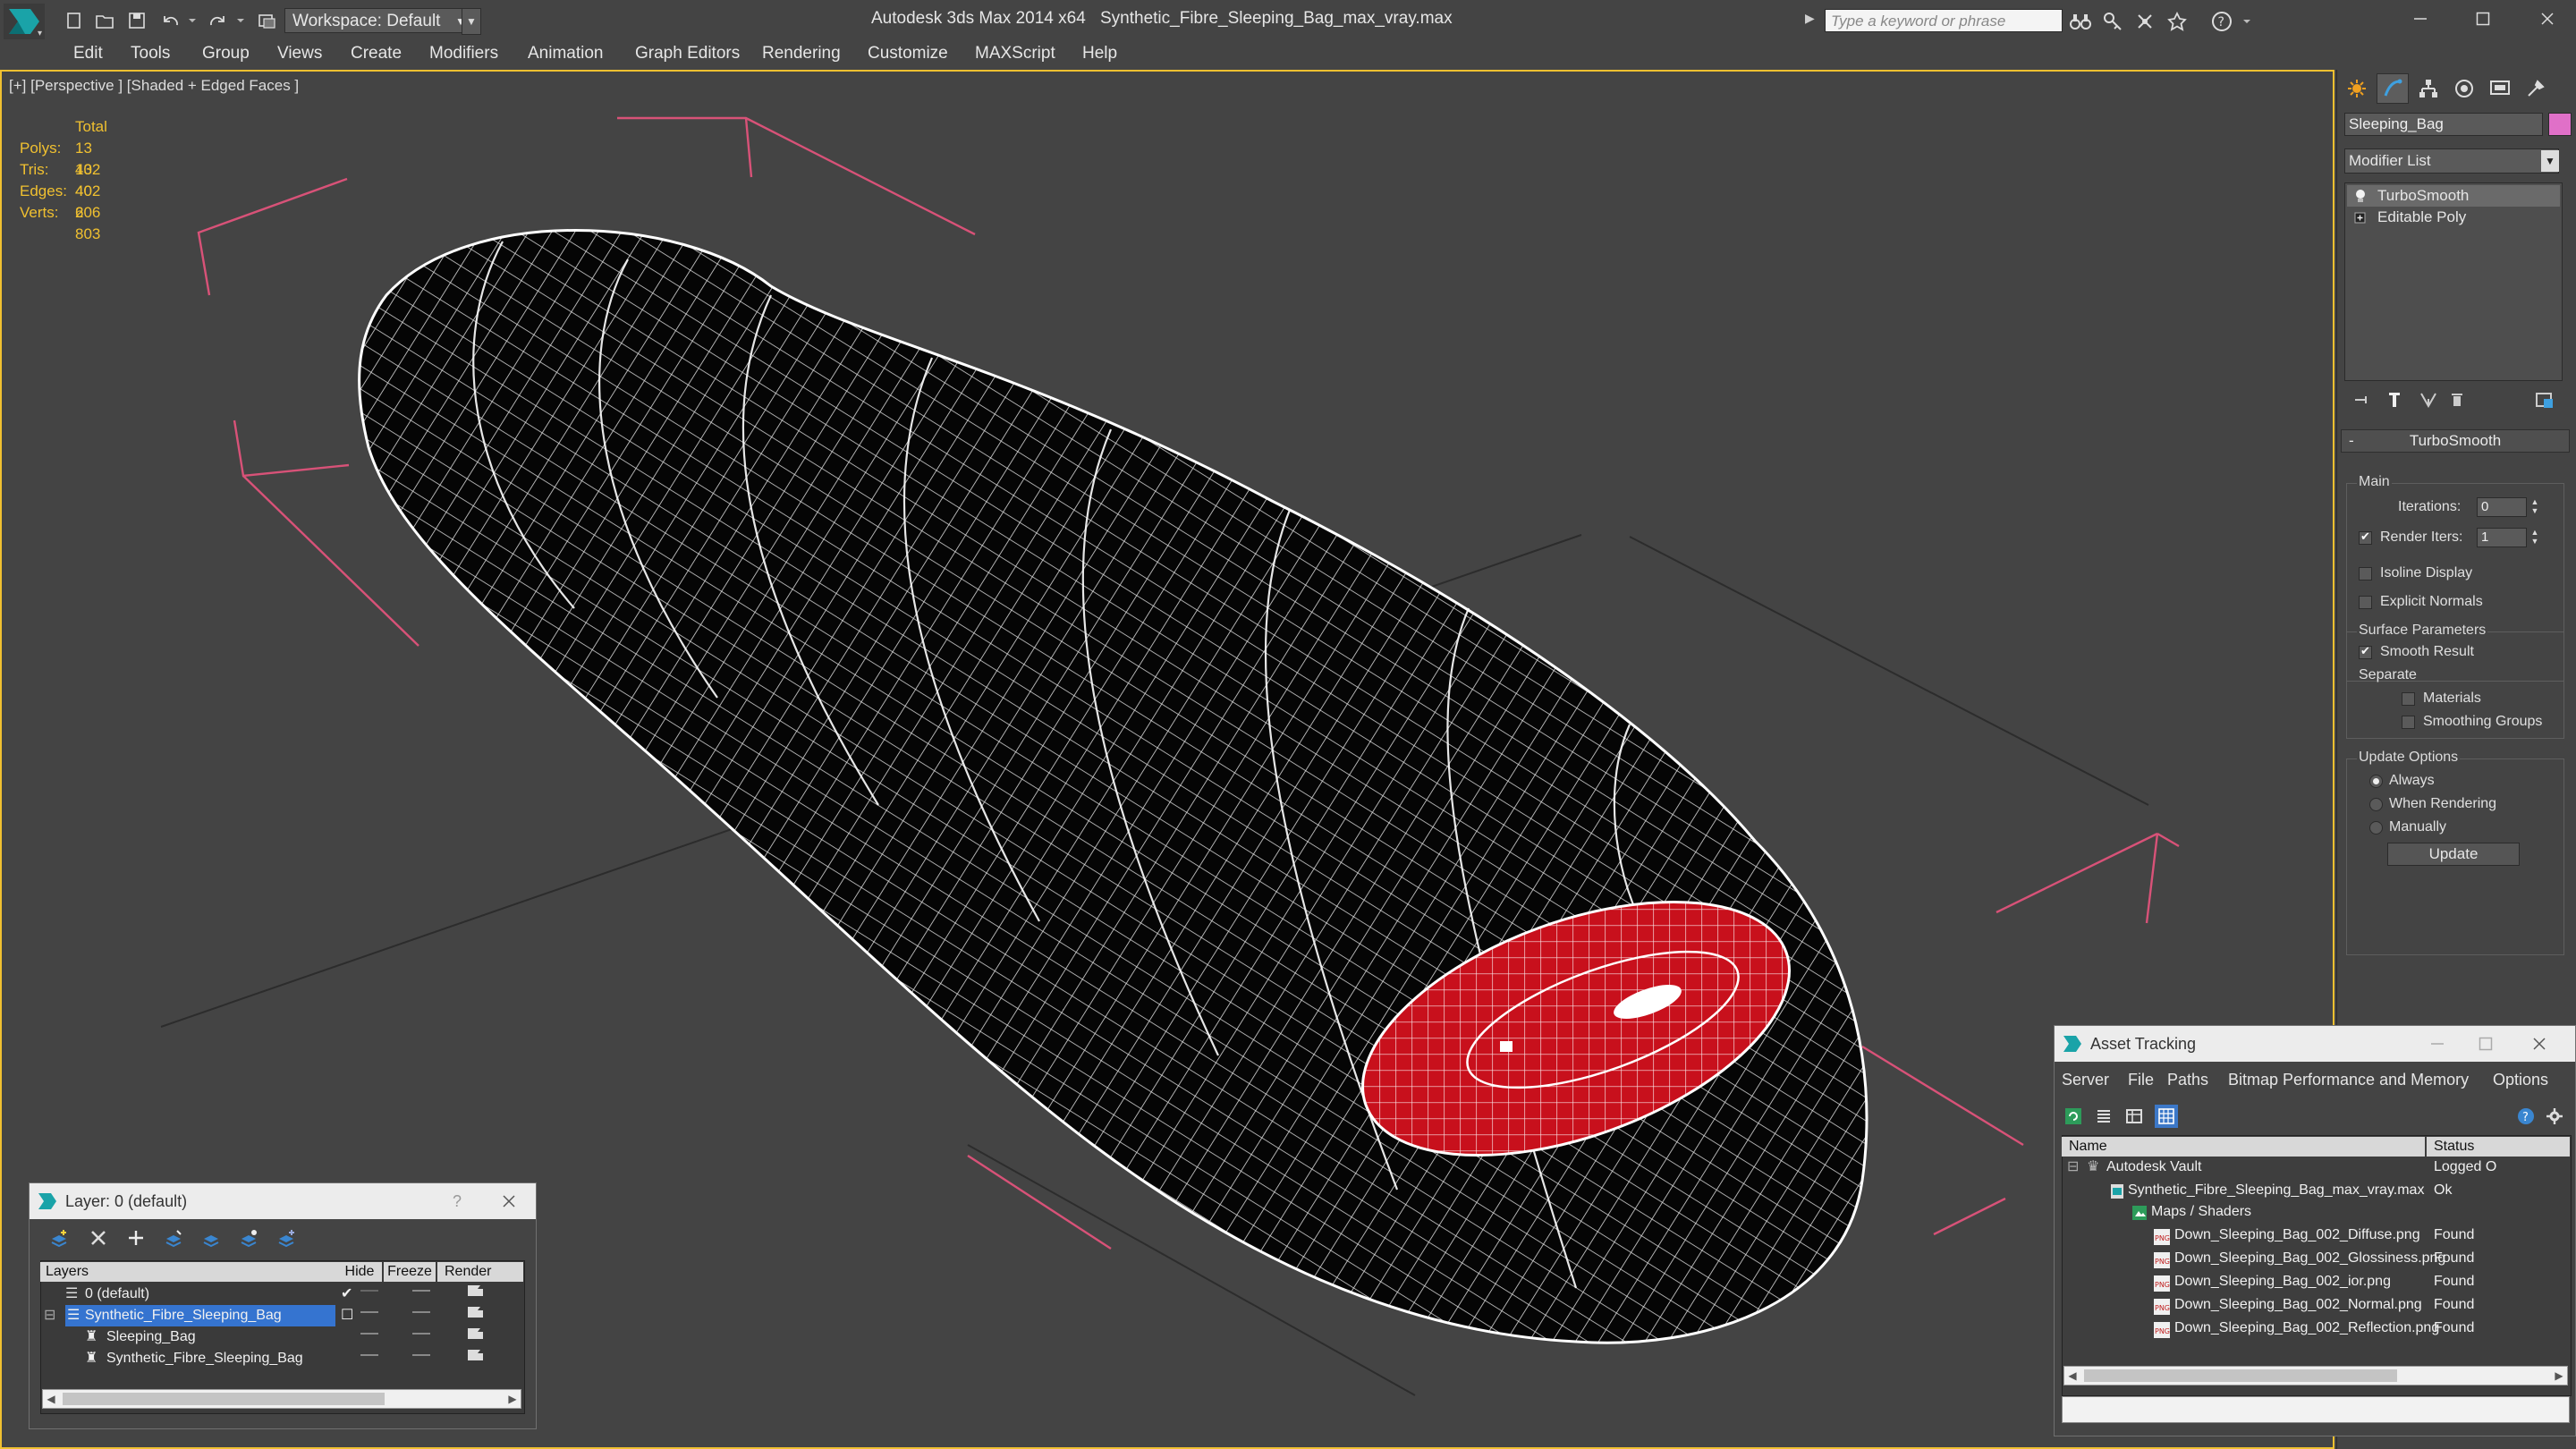  What do you see at coordinates (248, 1238) in the screenshot?
I see `hide-all-layers-icon` at bounding box center [248, 1238].